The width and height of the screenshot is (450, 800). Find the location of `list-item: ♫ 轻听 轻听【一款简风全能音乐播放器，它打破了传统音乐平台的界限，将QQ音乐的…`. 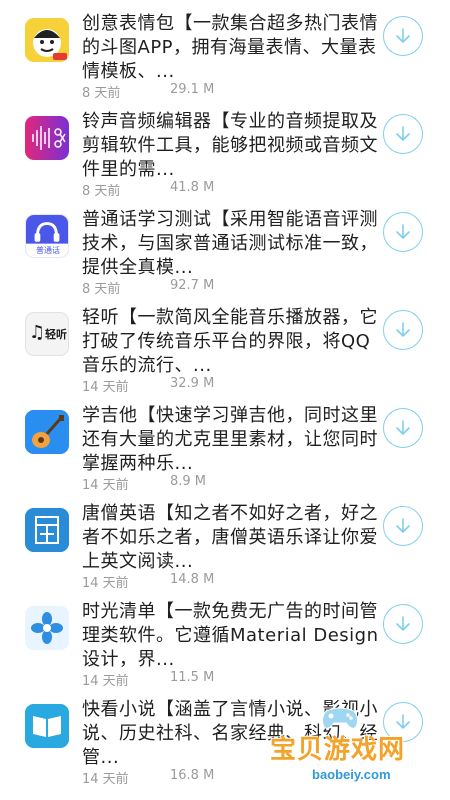

list-item: ♫ 轻听 轻听【一款简风全能音乐播放器，它打破了传统音乐平台的界限，将QQ音乐的… is located at coordinates (225, 344).